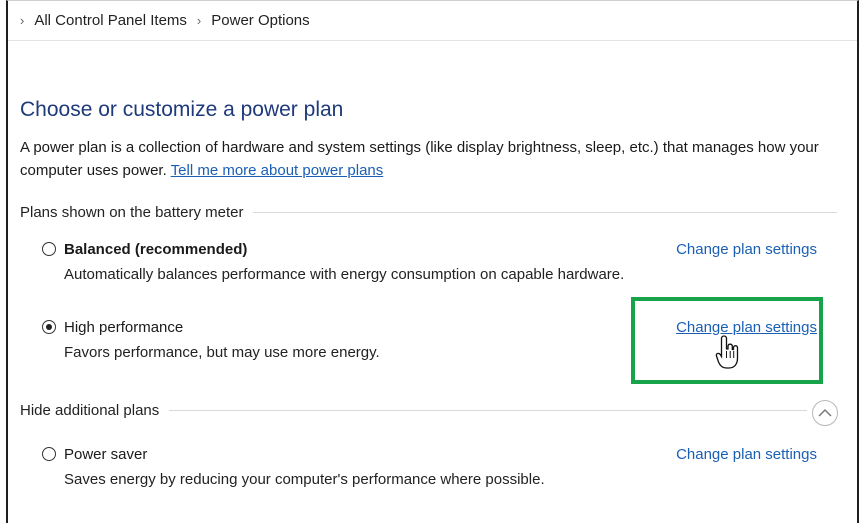  I want to click on plan-name: High performance, so click(370, 327).